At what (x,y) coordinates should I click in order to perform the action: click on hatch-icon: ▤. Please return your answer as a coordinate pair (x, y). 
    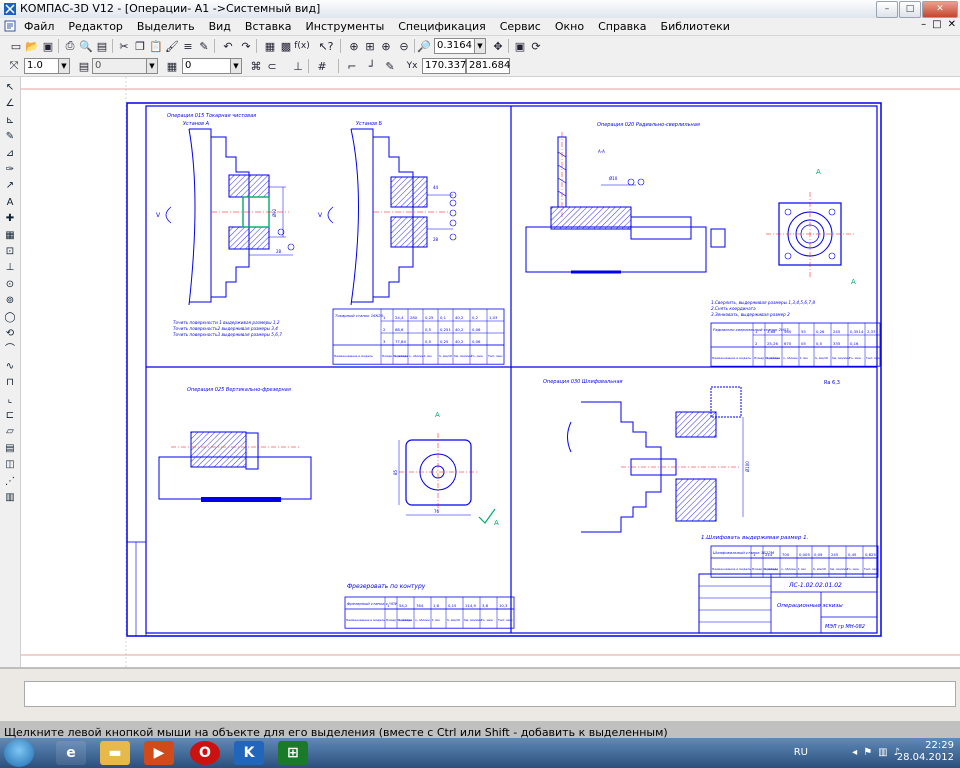
    Looking at the image, I should click on (10, 449).